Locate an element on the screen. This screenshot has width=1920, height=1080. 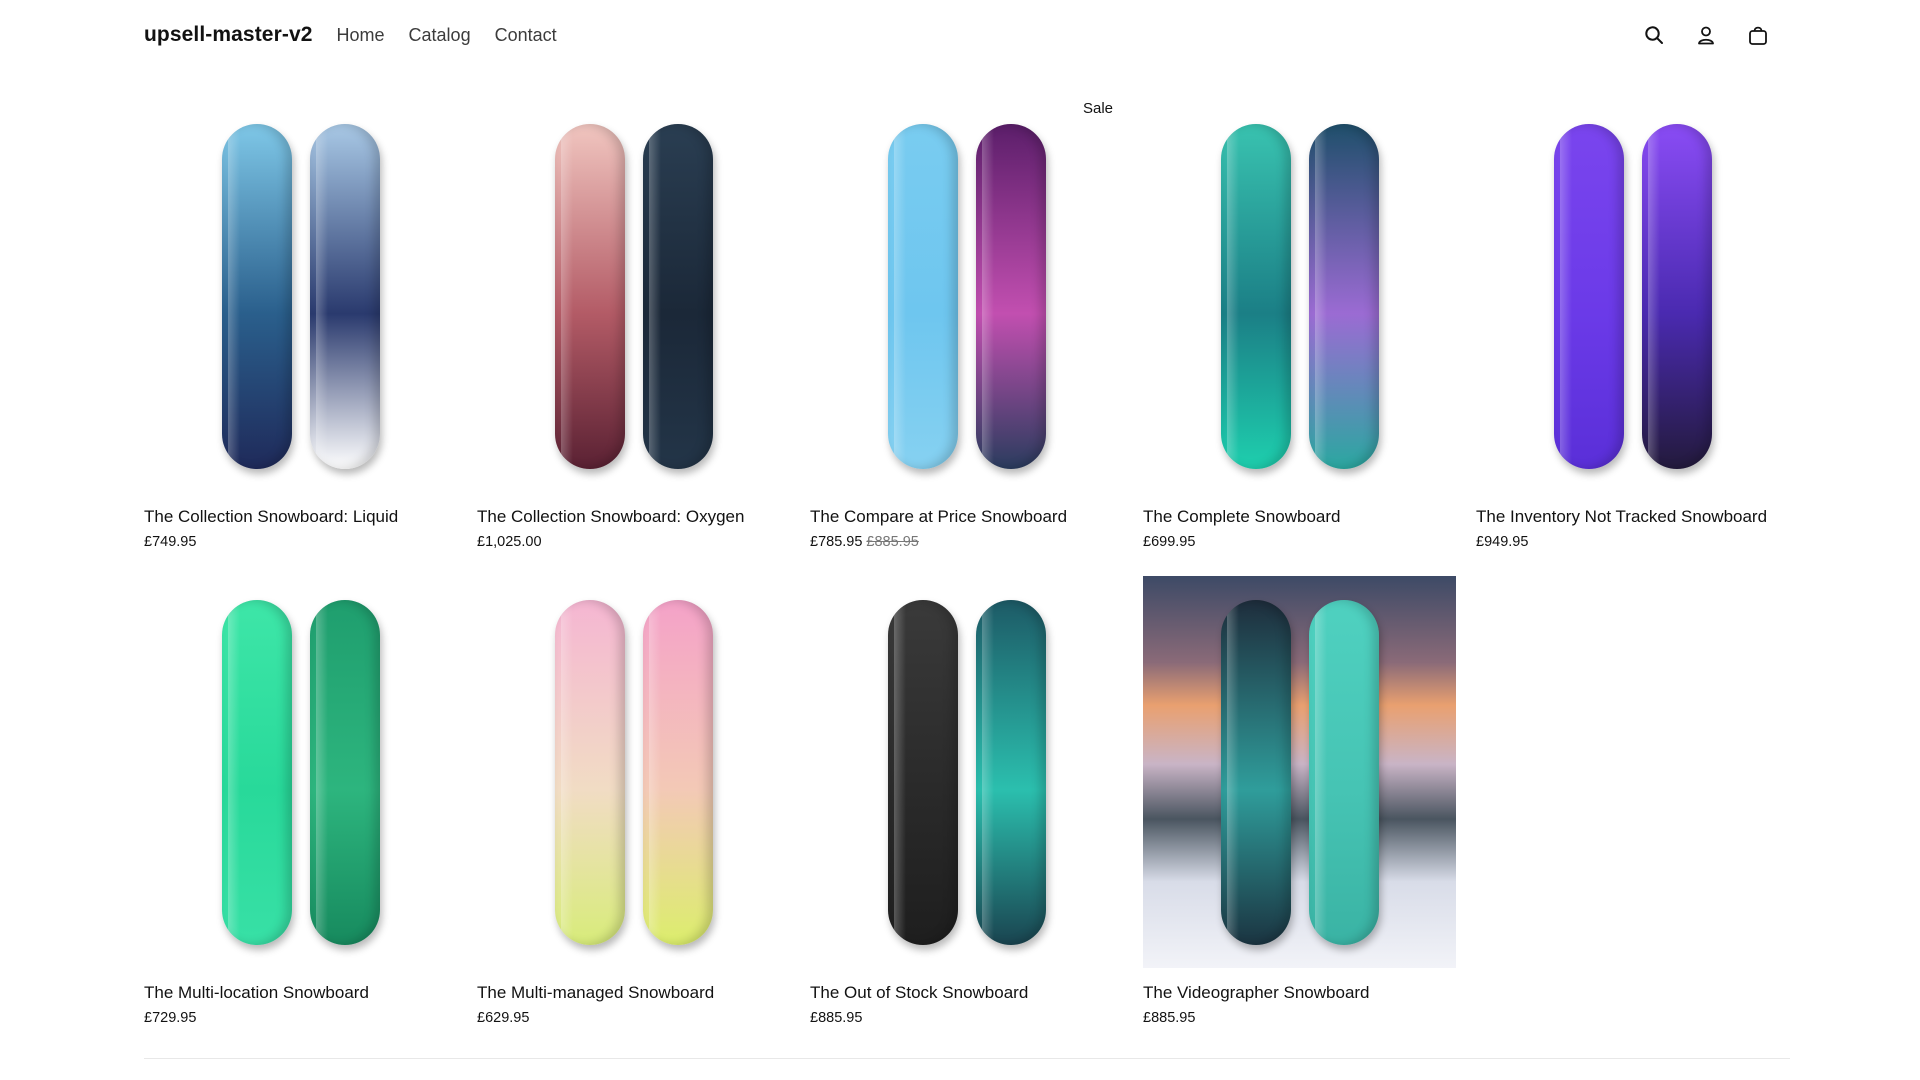
product-title: The Multi-location Snowboard is located at coordinates (300, 993).